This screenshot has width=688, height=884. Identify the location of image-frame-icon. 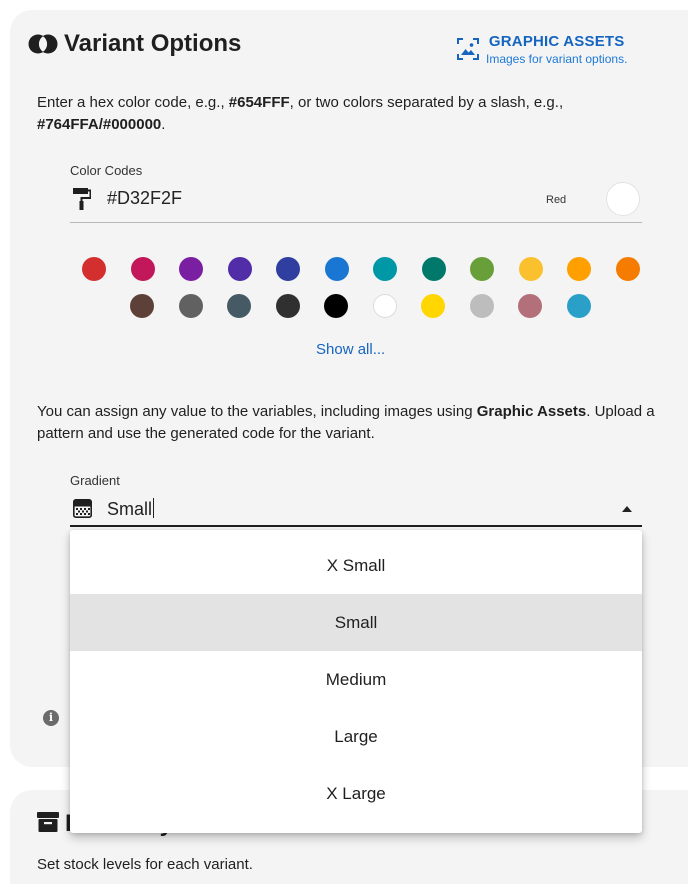
(468, 49).